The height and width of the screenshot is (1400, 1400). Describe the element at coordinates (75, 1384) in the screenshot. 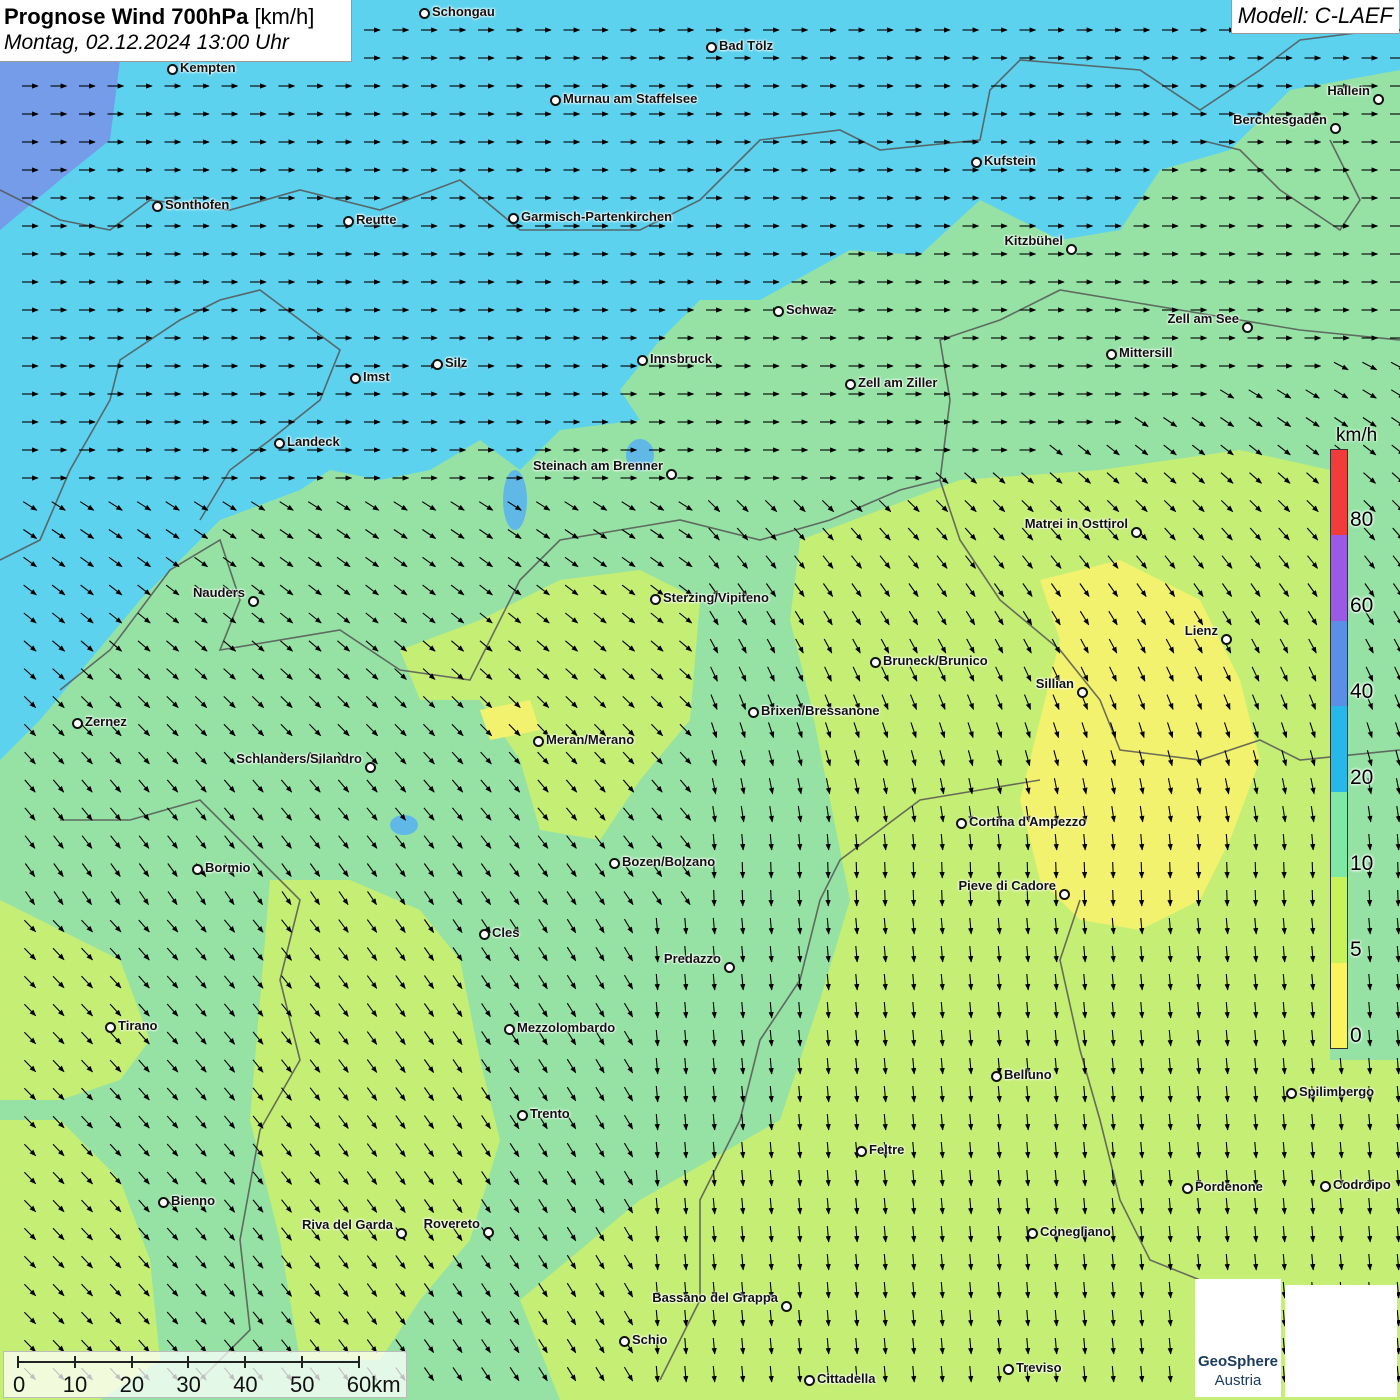

I see `scale-label: 10` at that location.